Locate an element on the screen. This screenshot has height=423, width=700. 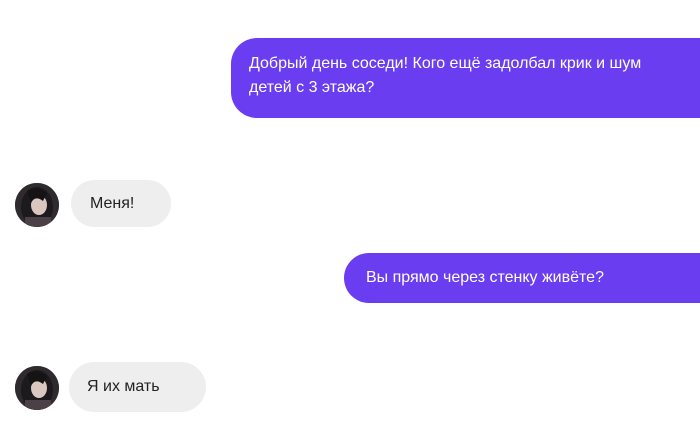
message-bubble-outgoing: Вы прямо через стенку живёте? is located at coordinates (522, 278).